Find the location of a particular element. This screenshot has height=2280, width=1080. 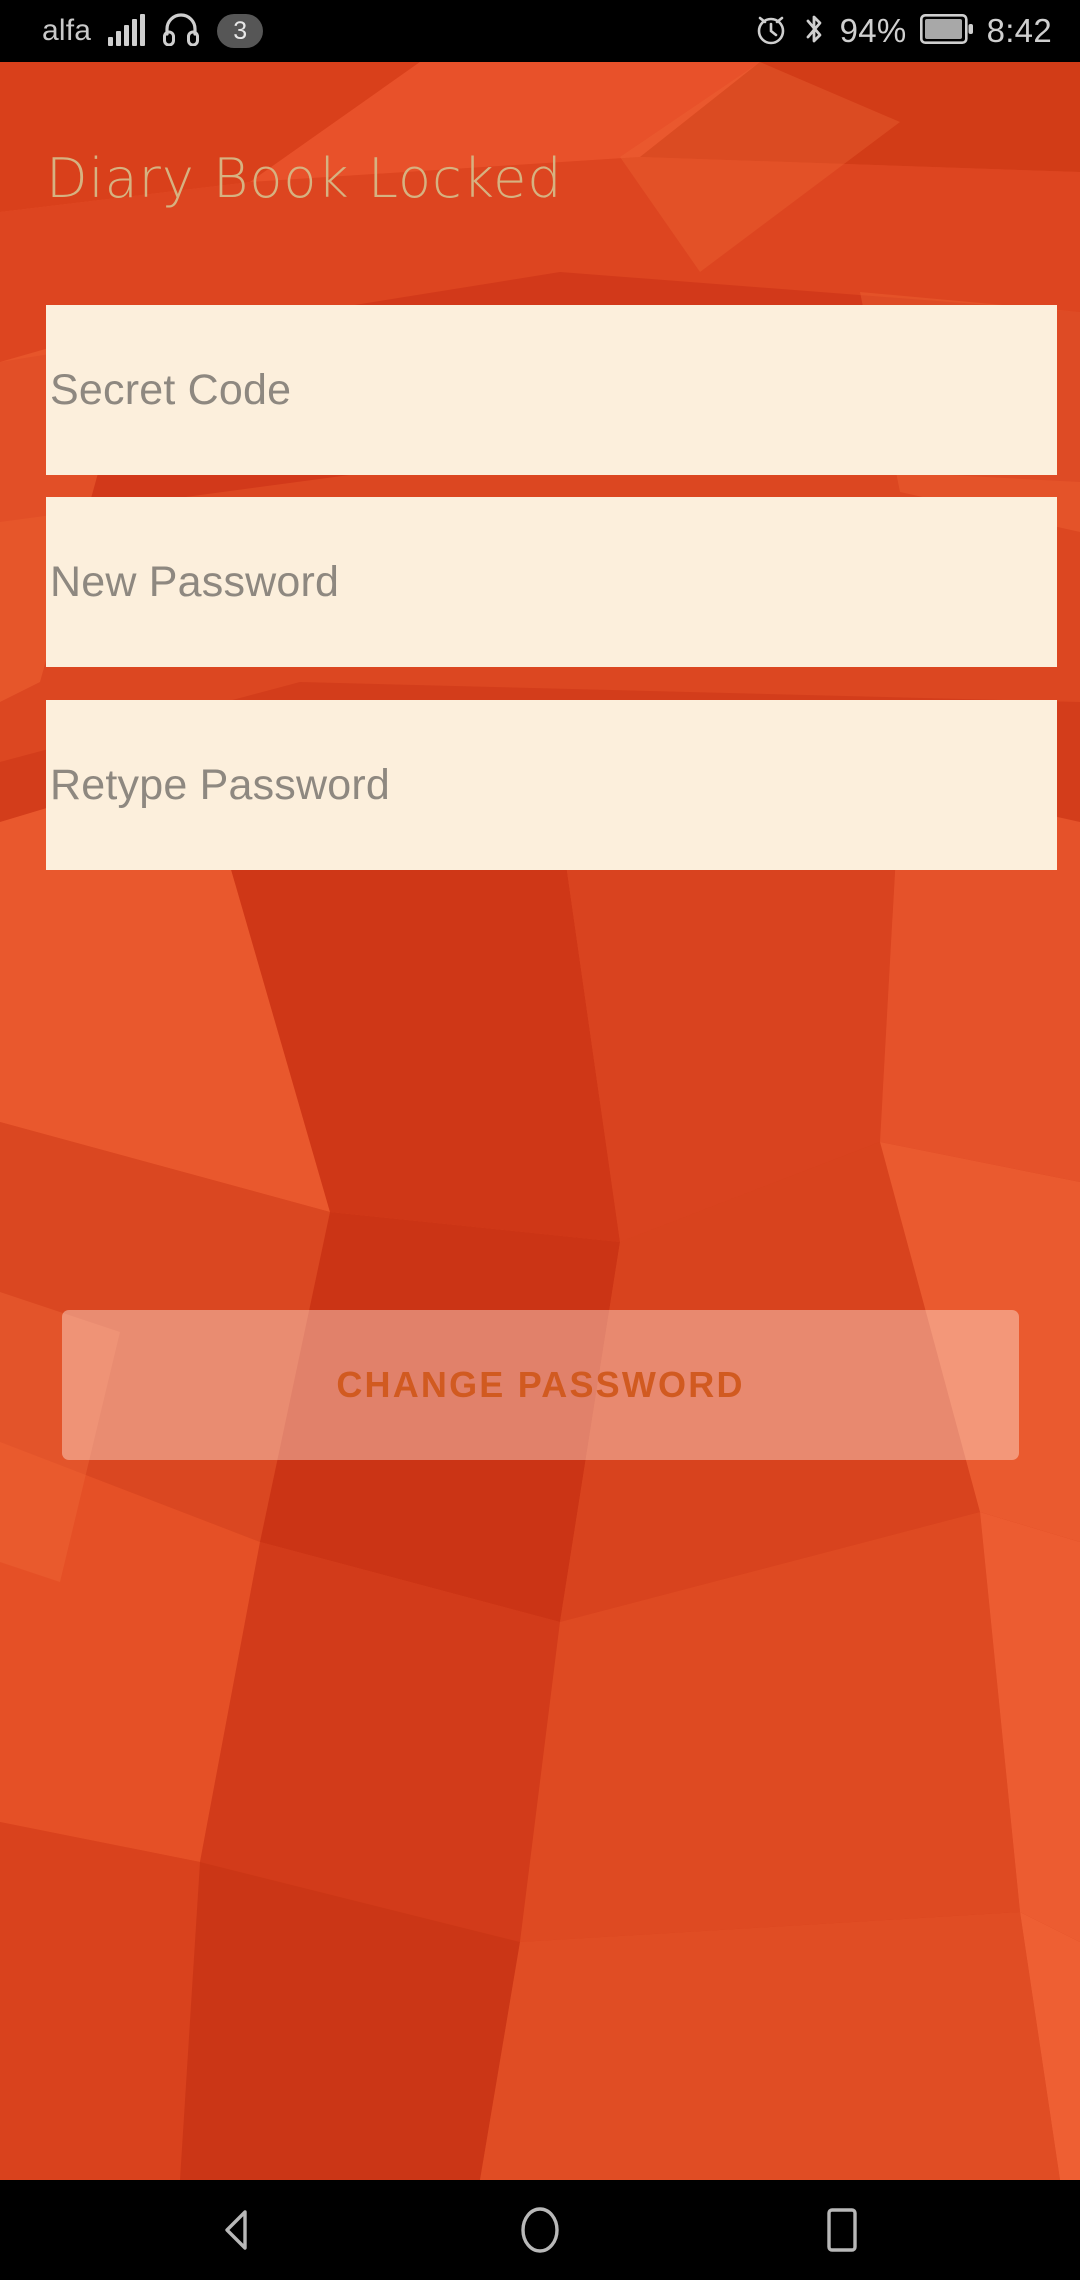

bluetooth-icon is located at coordinates (814, 31).